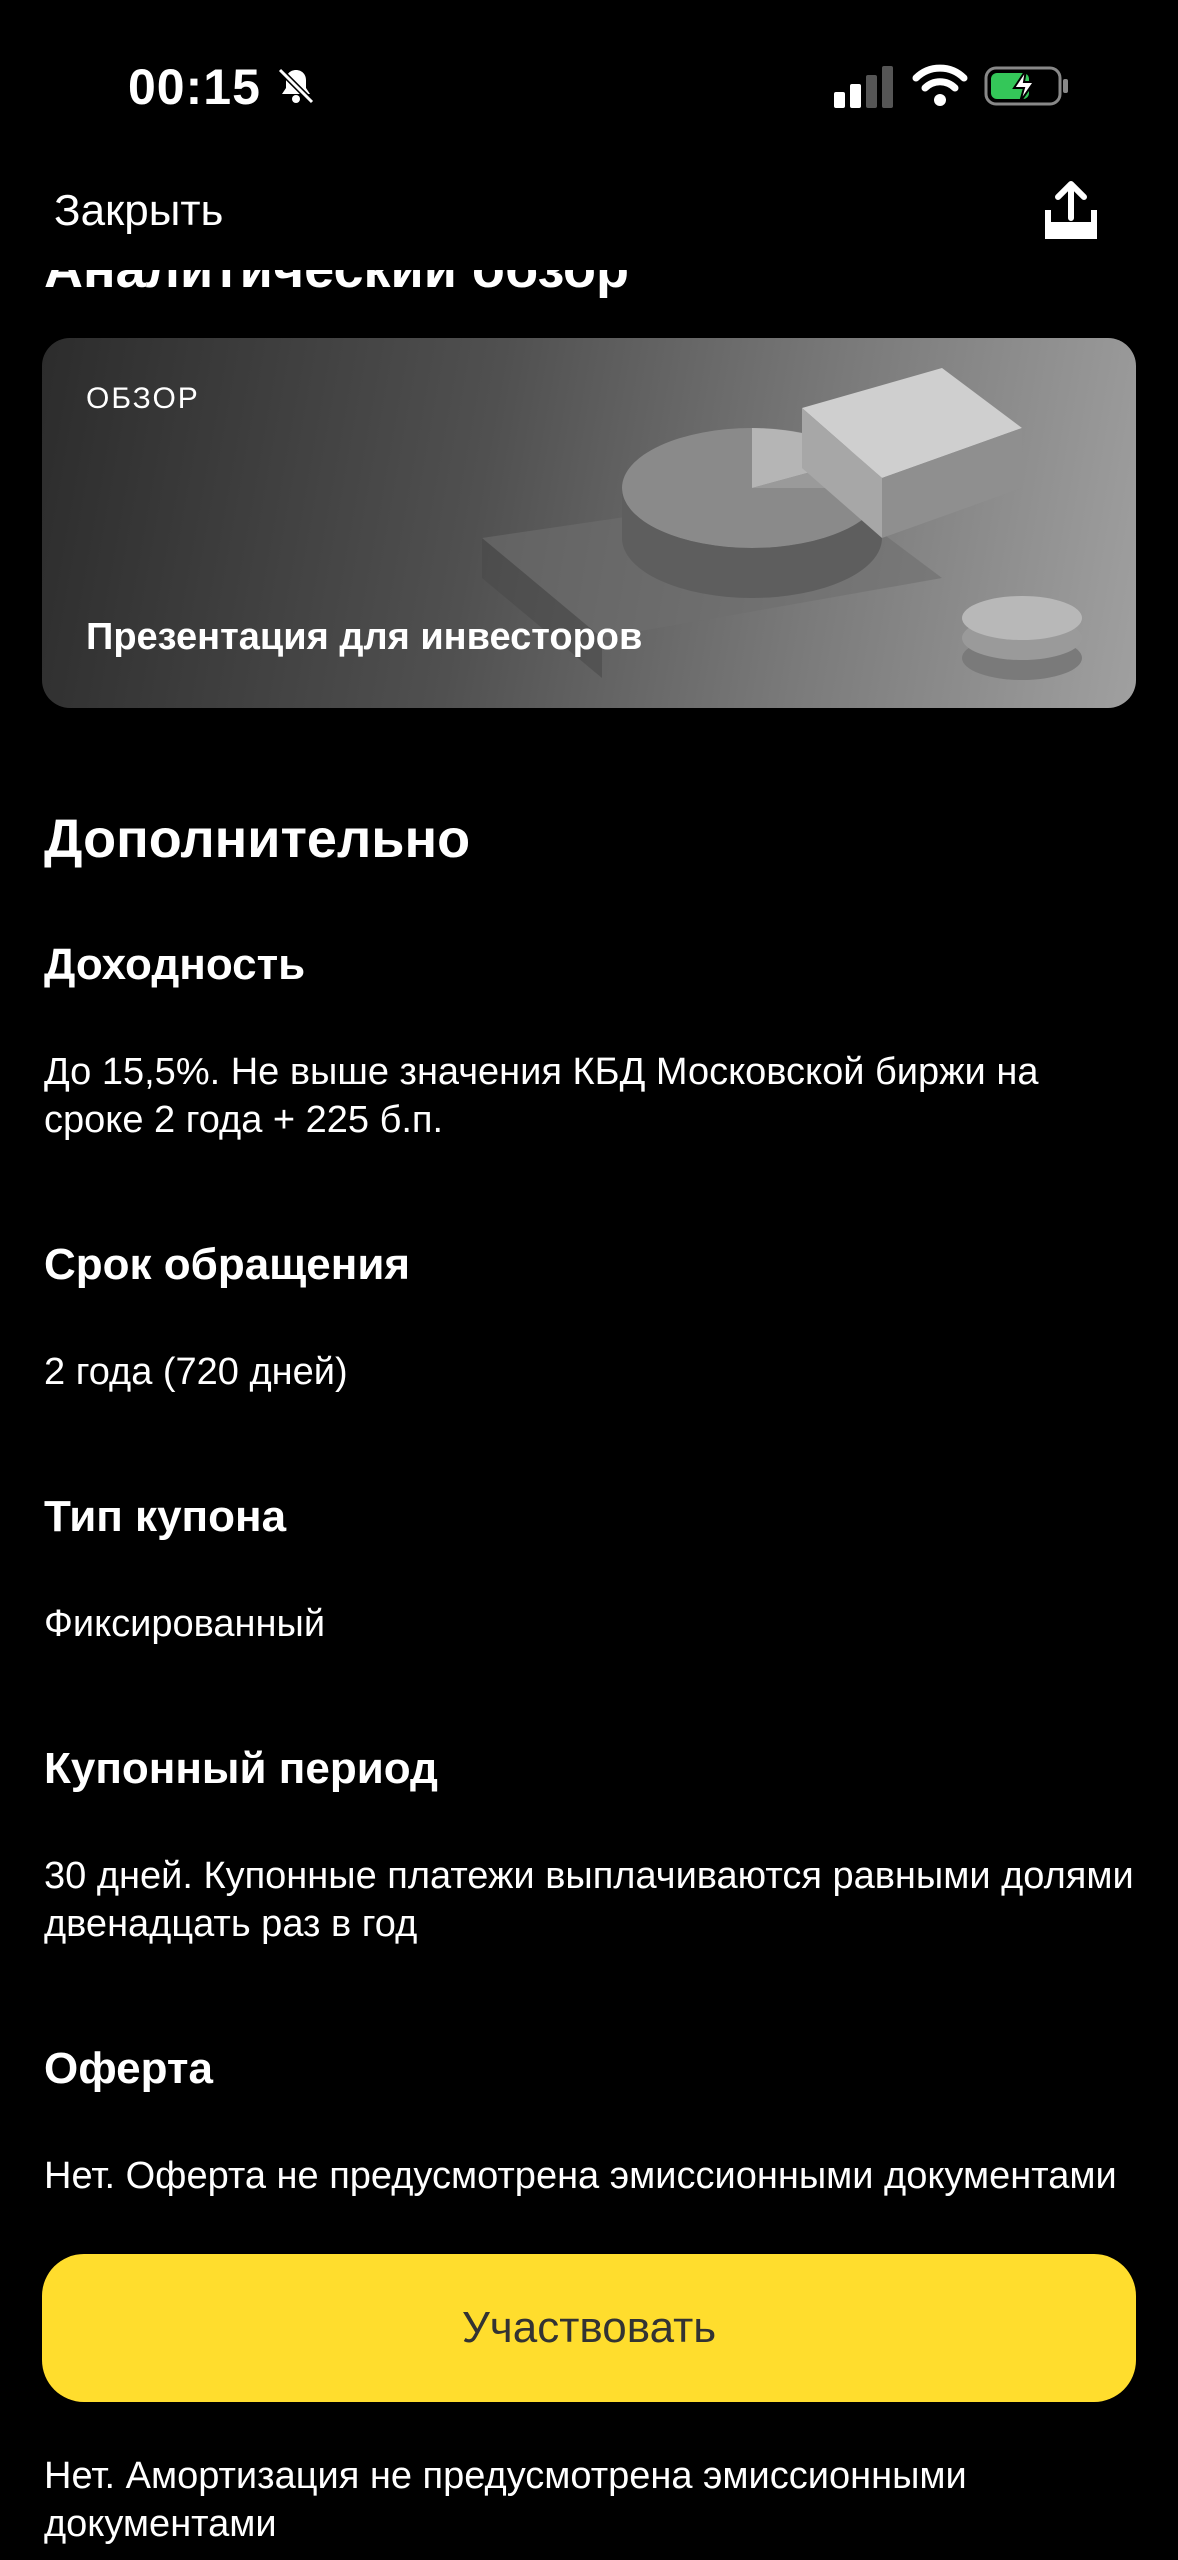 Image resolution: width=1178 pixels, height=2560 pixels. What do you see at coordinates (143, 398) in the screenshot?
I see `card-tag: ОБЗОР` at bounding box center [143, 398].